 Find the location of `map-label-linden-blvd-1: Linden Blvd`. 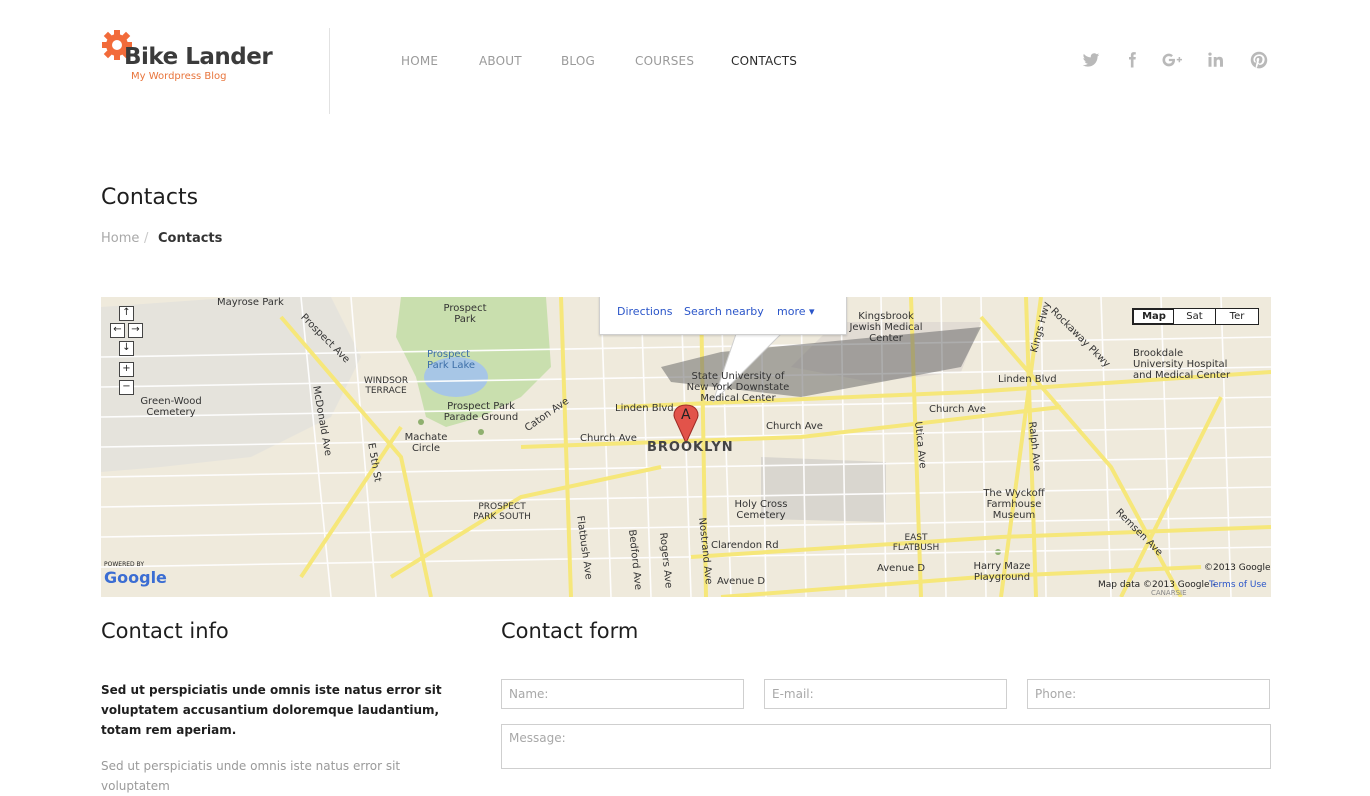

map-label-linden-blvd-1: Linden Blvd is located at coordinates (644, 408).